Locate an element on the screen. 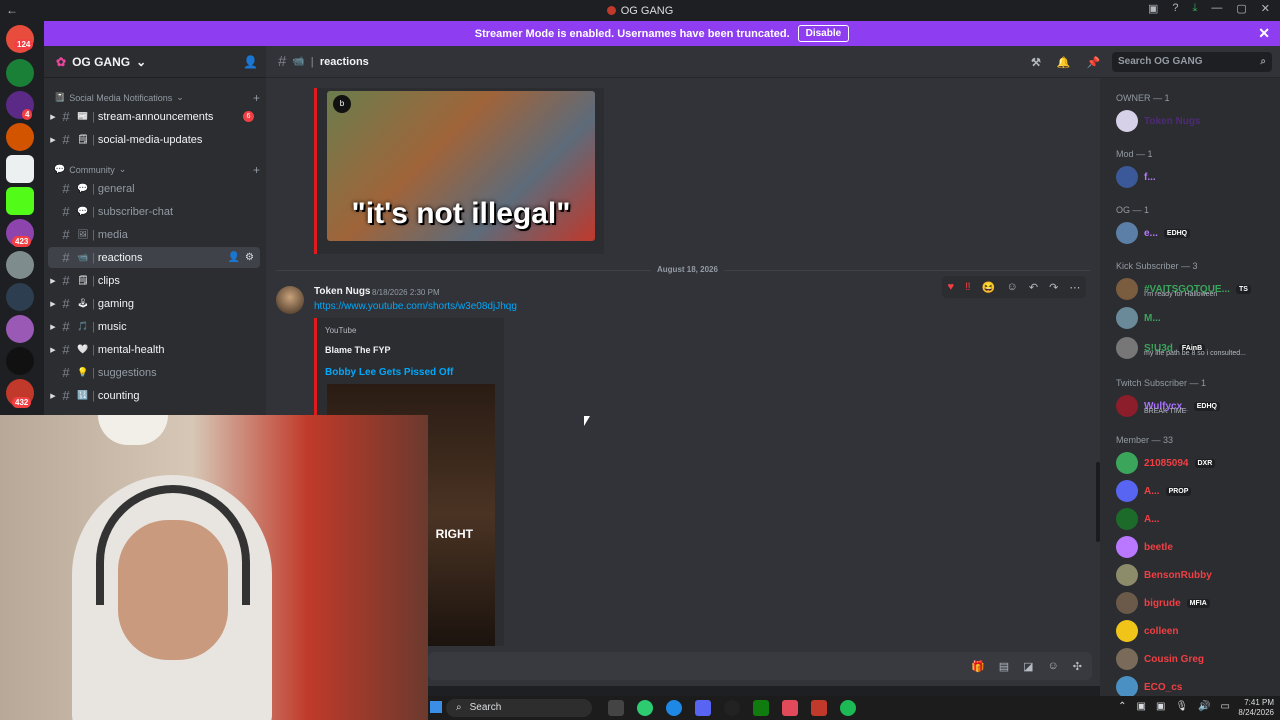 This screenshot has width=1280, height=720. member-item: bigrude MFIA is located at coordinates (1196, 603).